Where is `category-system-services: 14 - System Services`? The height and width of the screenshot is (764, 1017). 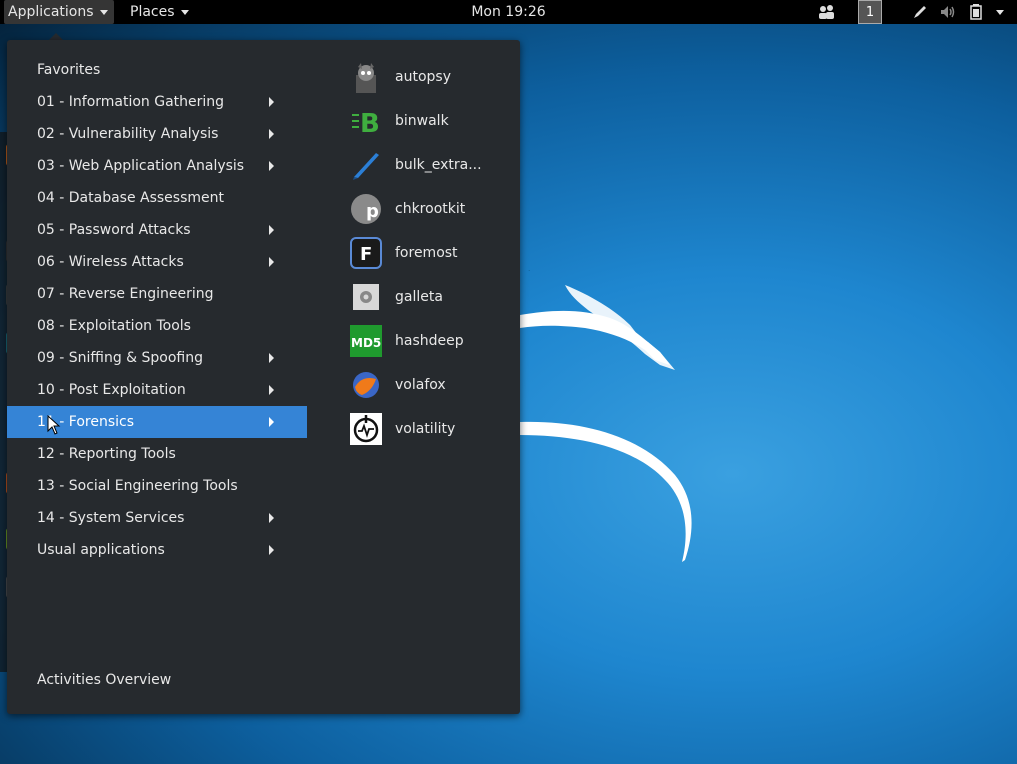 category-system-services: 14 - System Services is located at coordinates (157, 518).